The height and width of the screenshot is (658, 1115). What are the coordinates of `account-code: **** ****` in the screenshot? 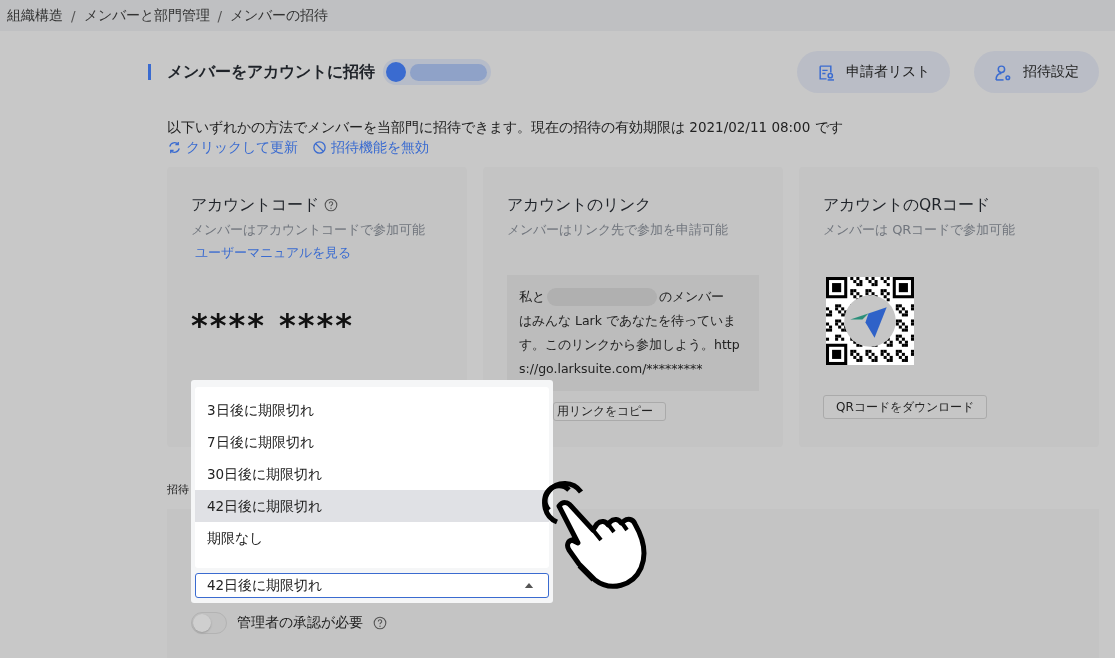 It's located at (272, 325).